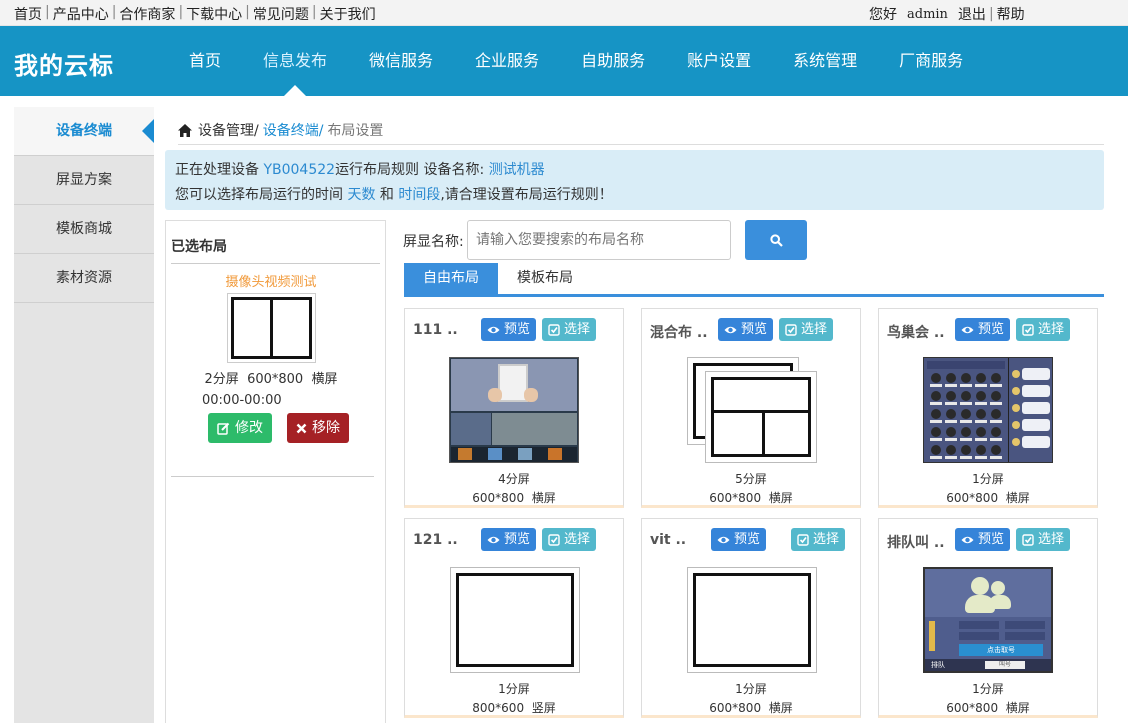 This screenshot has width=1128, height=723. What do you see at coordinates (295, 61) in the screenshot?
I see `nav-item-publish: 信息发布` at bounding box center [295, 61].